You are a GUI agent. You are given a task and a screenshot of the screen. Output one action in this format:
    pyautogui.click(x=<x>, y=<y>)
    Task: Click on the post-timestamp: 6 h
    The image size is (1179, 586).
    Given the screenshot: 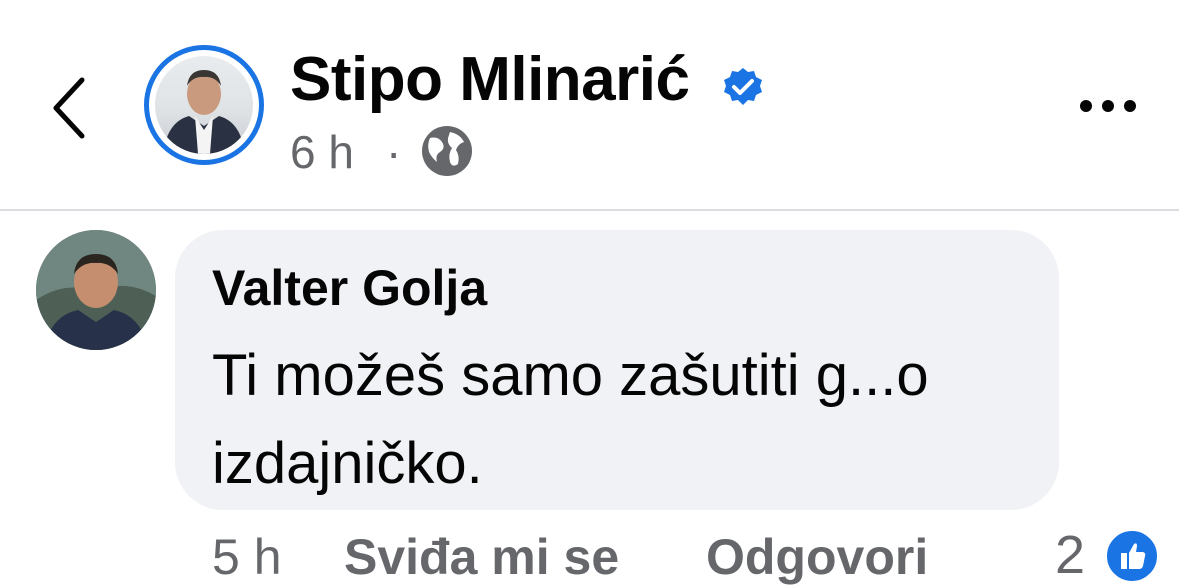 What is the action you would take?
    pyautogui.click(x=322, y=152)
    